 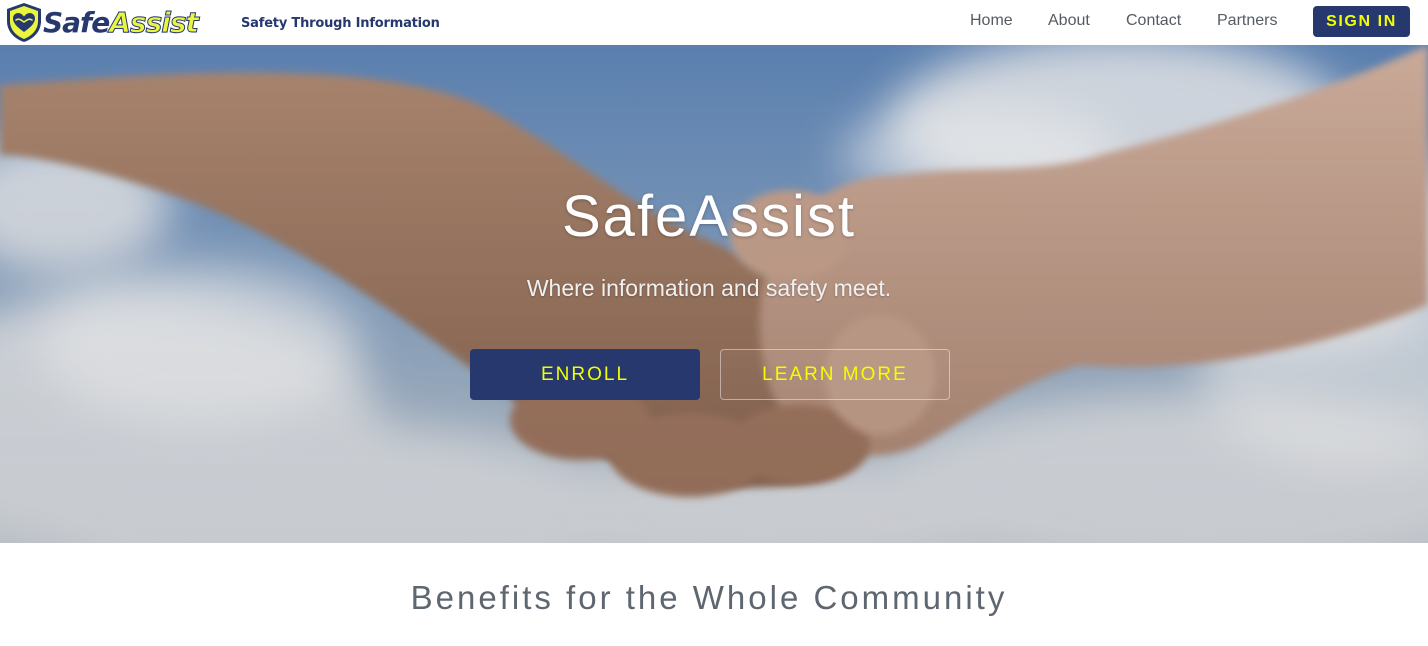 I want to click on brand-logo: SafeAssist, so click(x=102, y=22).